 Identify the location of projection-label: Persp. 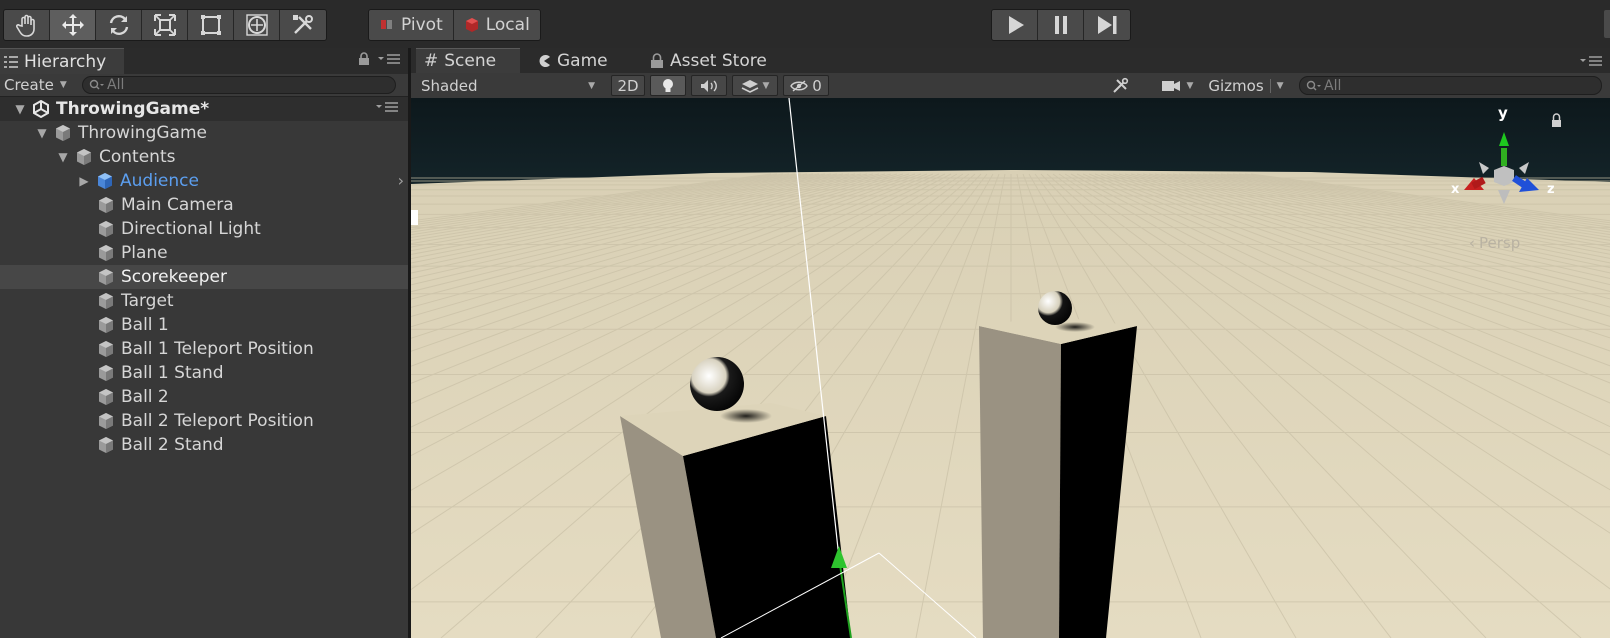
(1500, 243).